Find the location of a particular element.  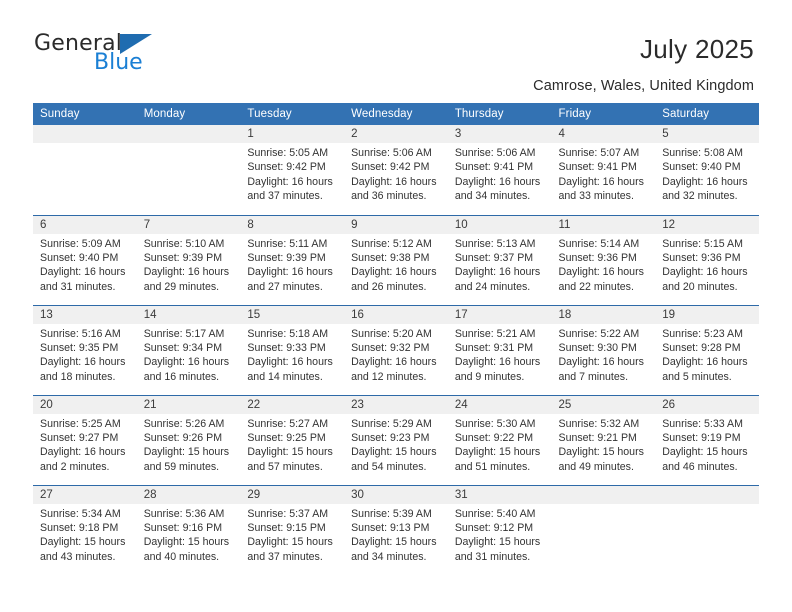

weekday-header-monday: Monday is located at coordinates (188, 114).